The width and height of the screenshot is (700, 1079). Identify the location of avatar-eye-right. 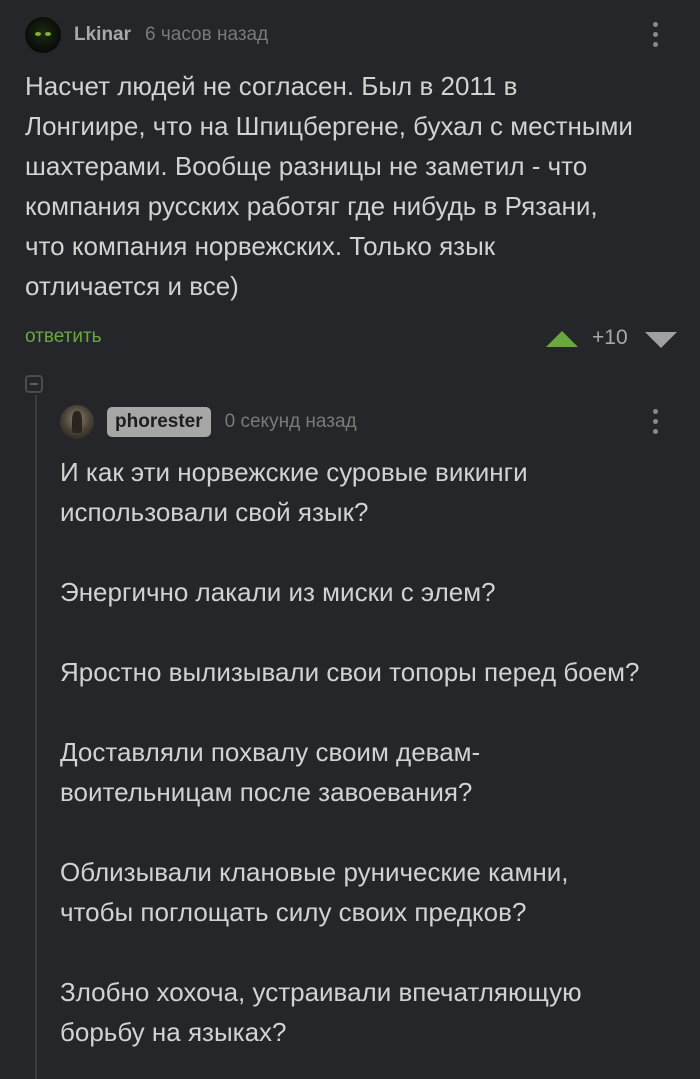
(48, 34).